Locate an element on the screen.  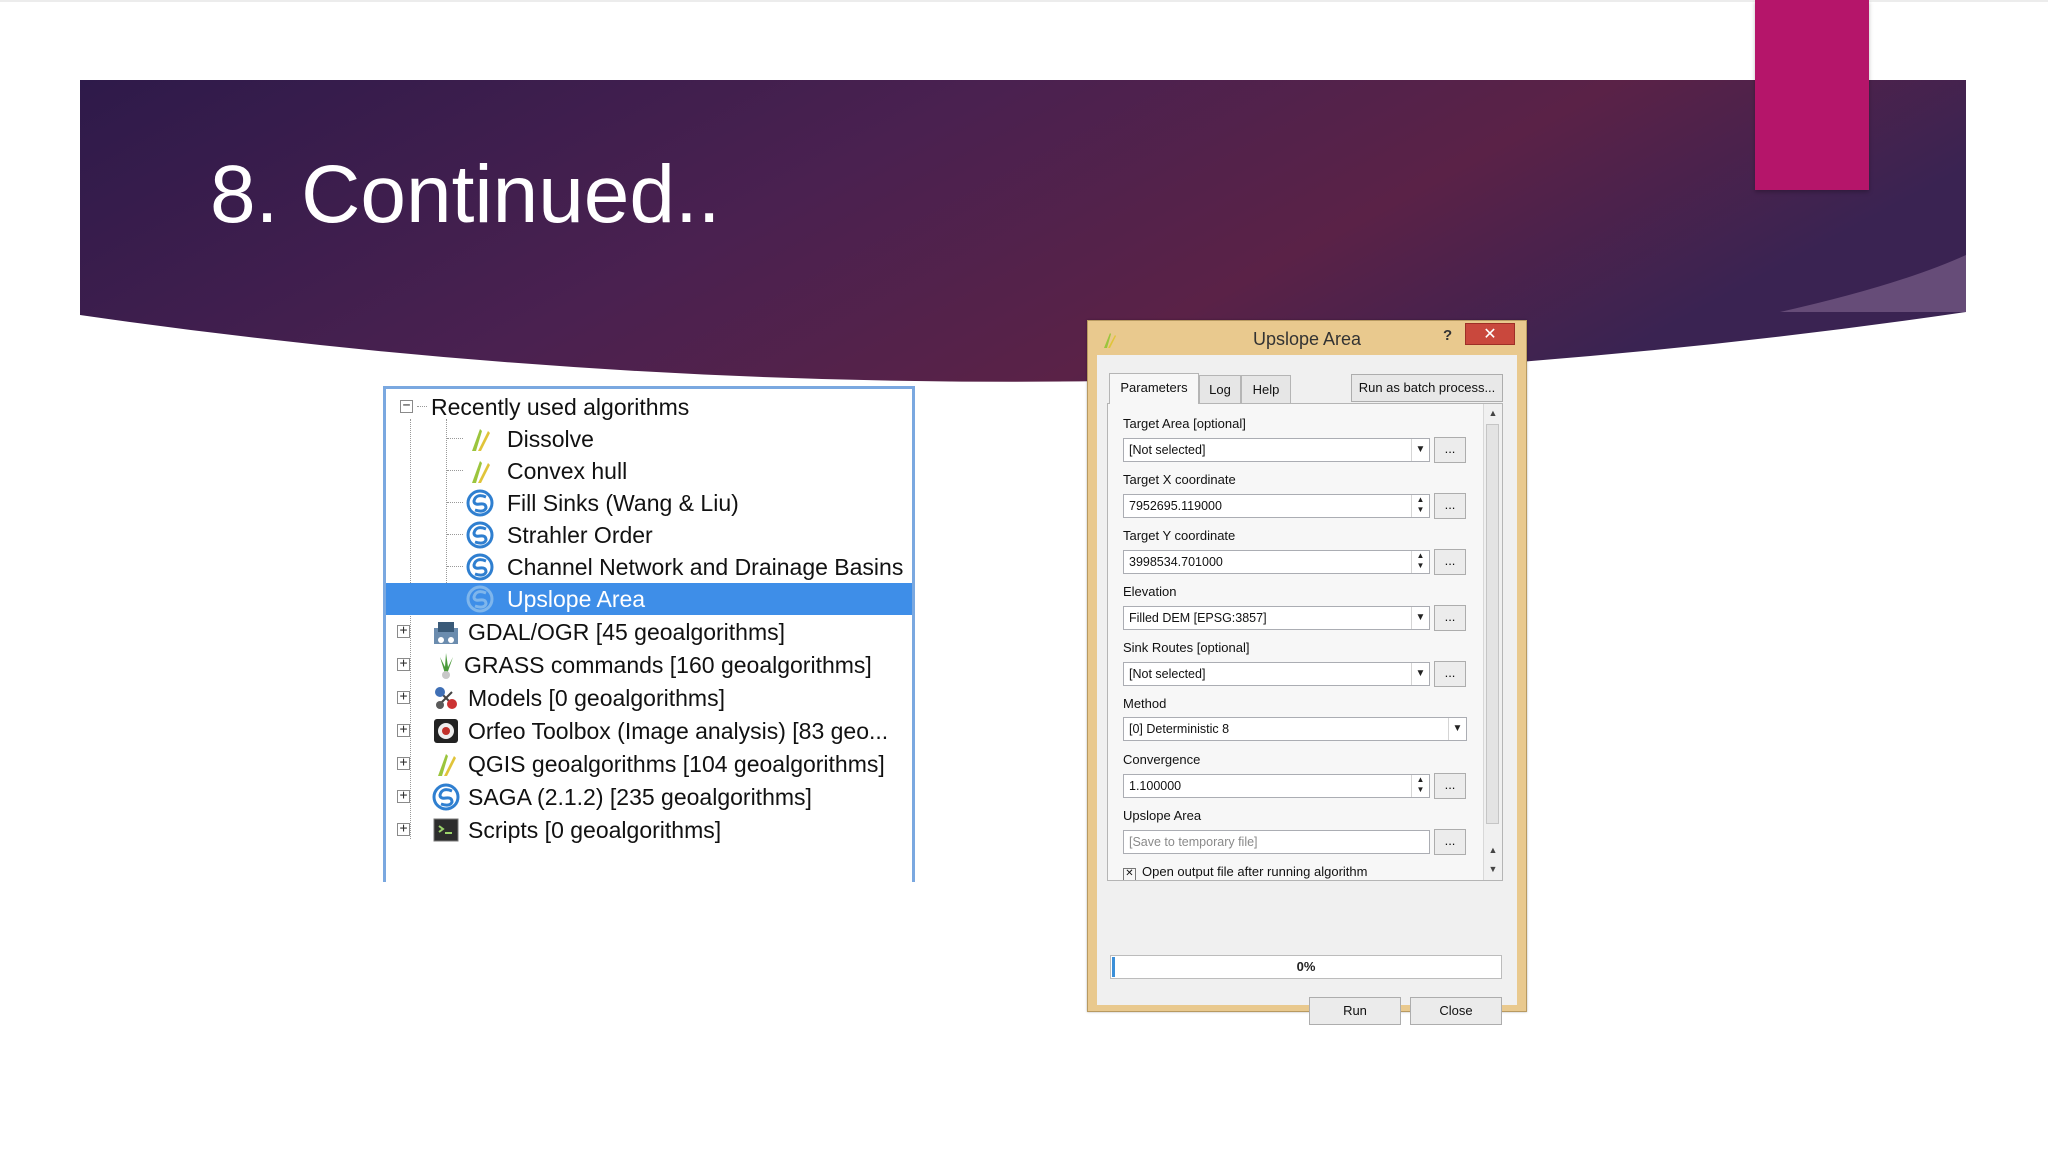
field-value: 3998534.701000 is located at coordinates (1176, 562).